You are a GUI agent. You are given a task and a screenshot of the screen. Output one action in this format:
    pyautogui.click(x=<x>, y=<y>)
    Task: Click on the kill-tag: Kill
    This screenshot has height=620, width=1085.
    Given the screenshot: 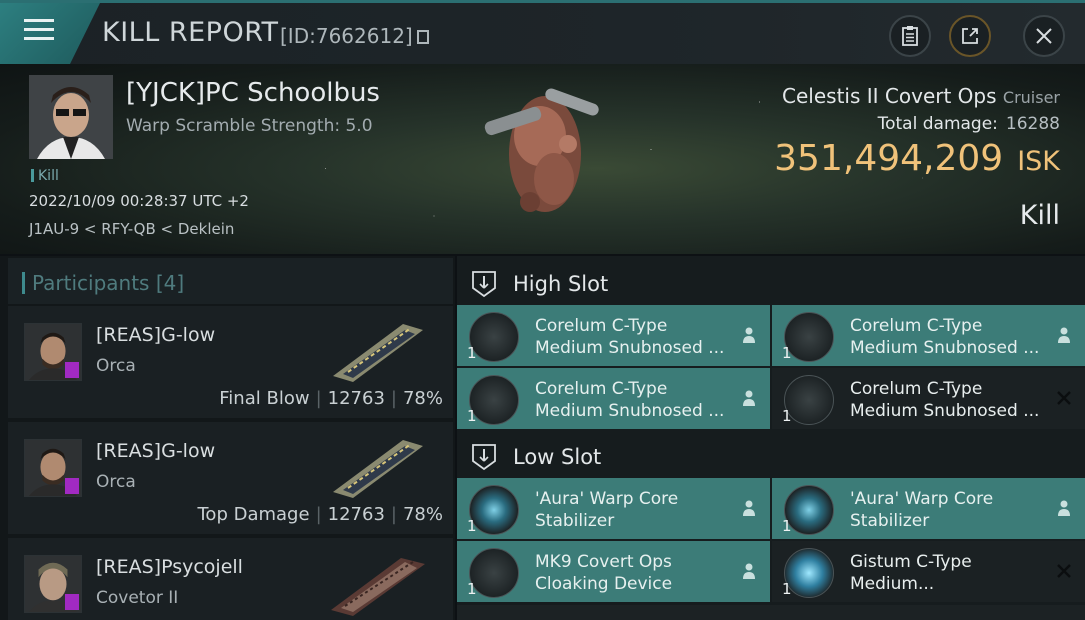 What is the action you would take?
    pyautogui.click(x=45, y=176)
    